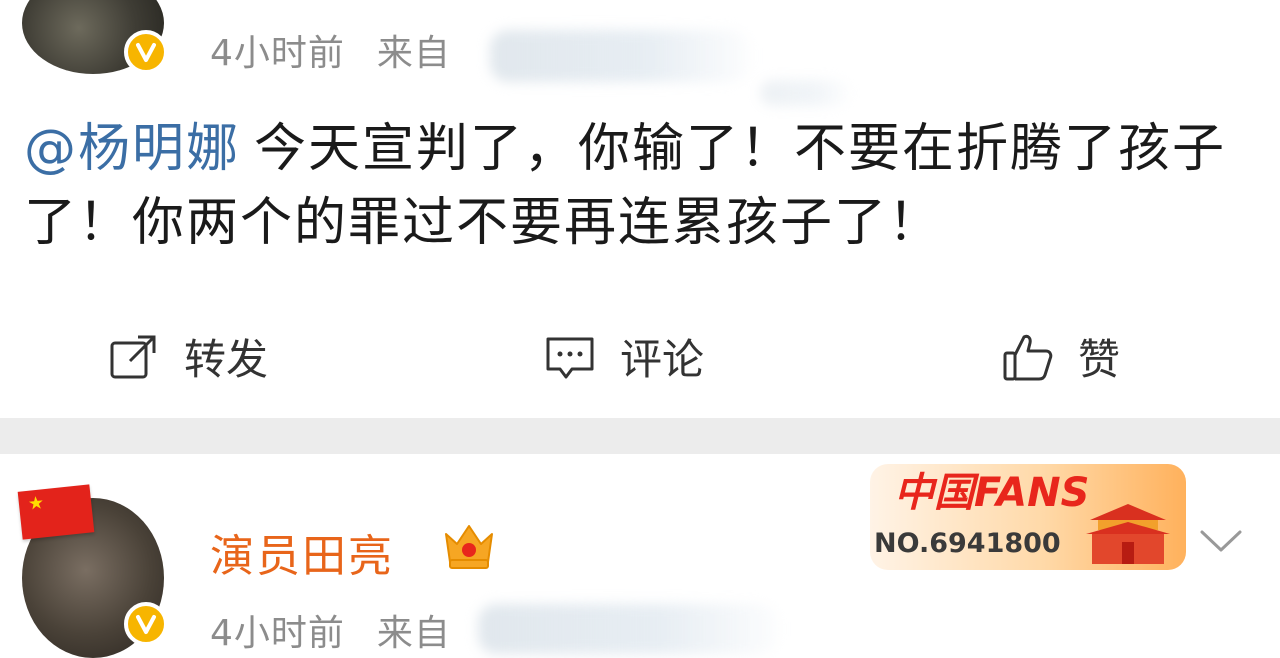 This screenshot has height=658, width=1280. I want to click on fans-badge-title: 中国FANS, so click(992, 493).